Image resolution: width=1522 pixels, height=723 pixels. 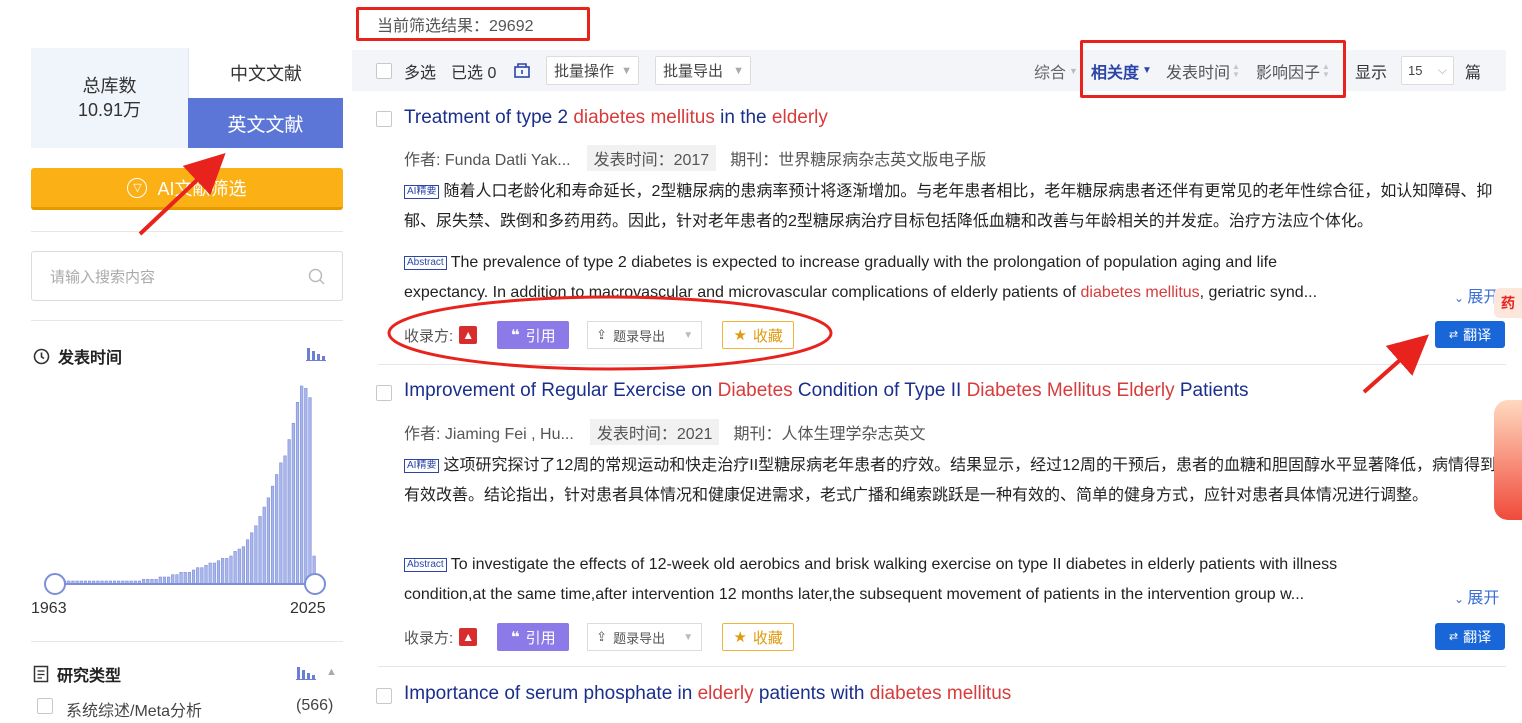 What do you see at coordinates (202, 188) in the screenshot?
I see `ai-filter-label: AI文献筛选` at bounding box center [202, 188].